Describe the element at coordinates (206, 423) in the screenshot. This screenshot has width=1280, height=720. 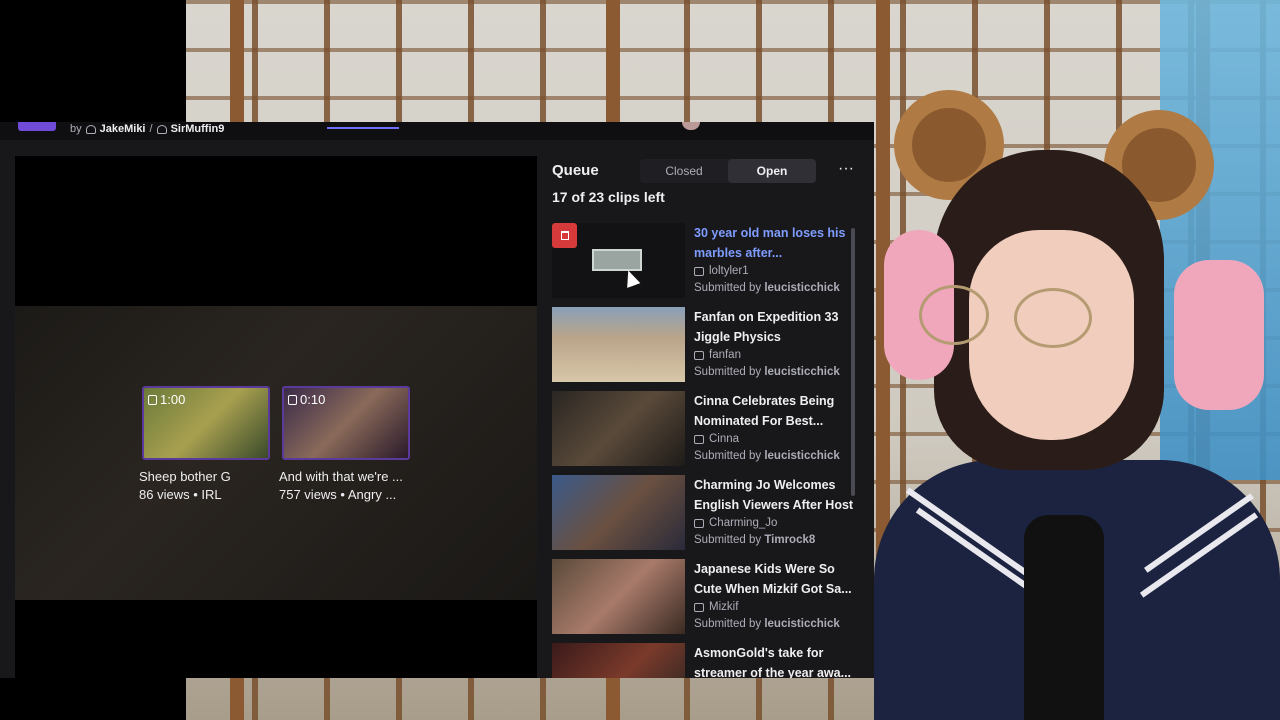
I see `recommended-clip: 1:00` at that location.